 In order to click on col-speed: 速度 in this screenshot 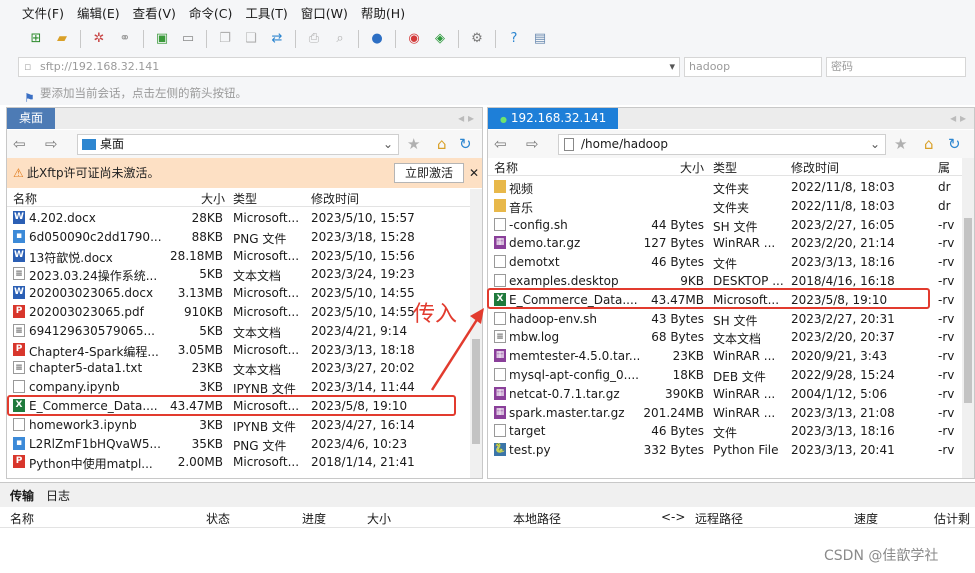, I will do `click(866, 518)`.